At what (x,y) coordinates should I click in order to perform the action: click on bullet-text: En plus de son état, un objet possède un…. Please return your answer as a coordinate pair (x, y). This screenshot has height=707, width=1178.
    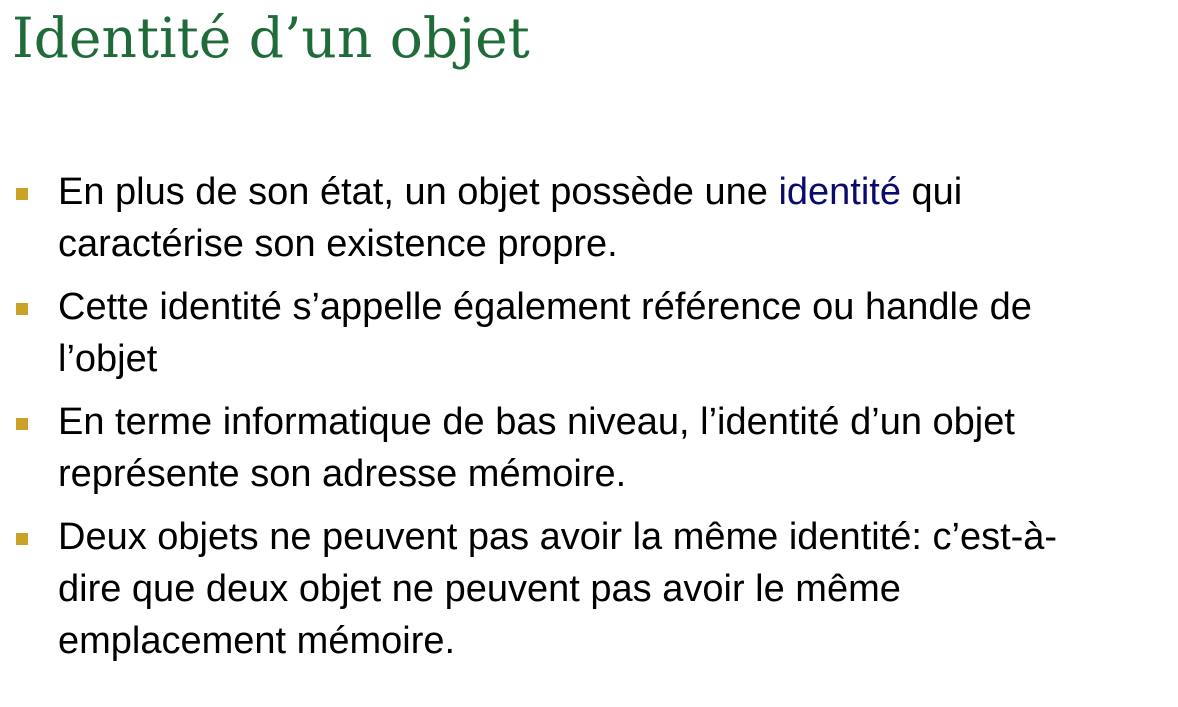
    Looking at the image, I should click on (418, 192).